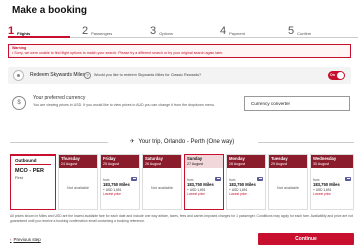 This screenshot has width=364, height=250. I want to click on day-date: 25 August, so click(111, 163).